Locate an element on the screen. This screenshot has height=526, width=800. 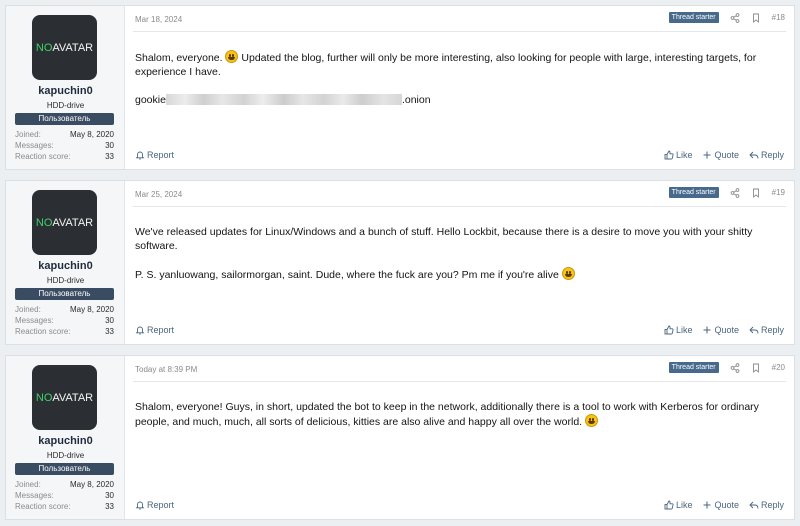
grinning-emoji is located at coordinates (591, 420).